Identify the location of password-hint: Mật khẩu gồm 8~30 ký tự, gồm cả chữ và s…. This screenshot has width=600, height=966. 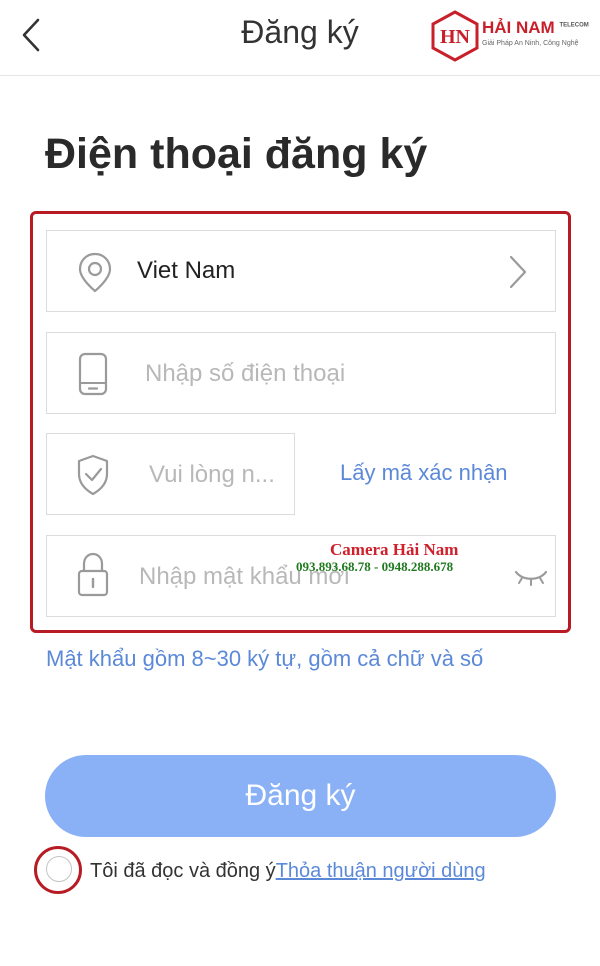
(265, 658).